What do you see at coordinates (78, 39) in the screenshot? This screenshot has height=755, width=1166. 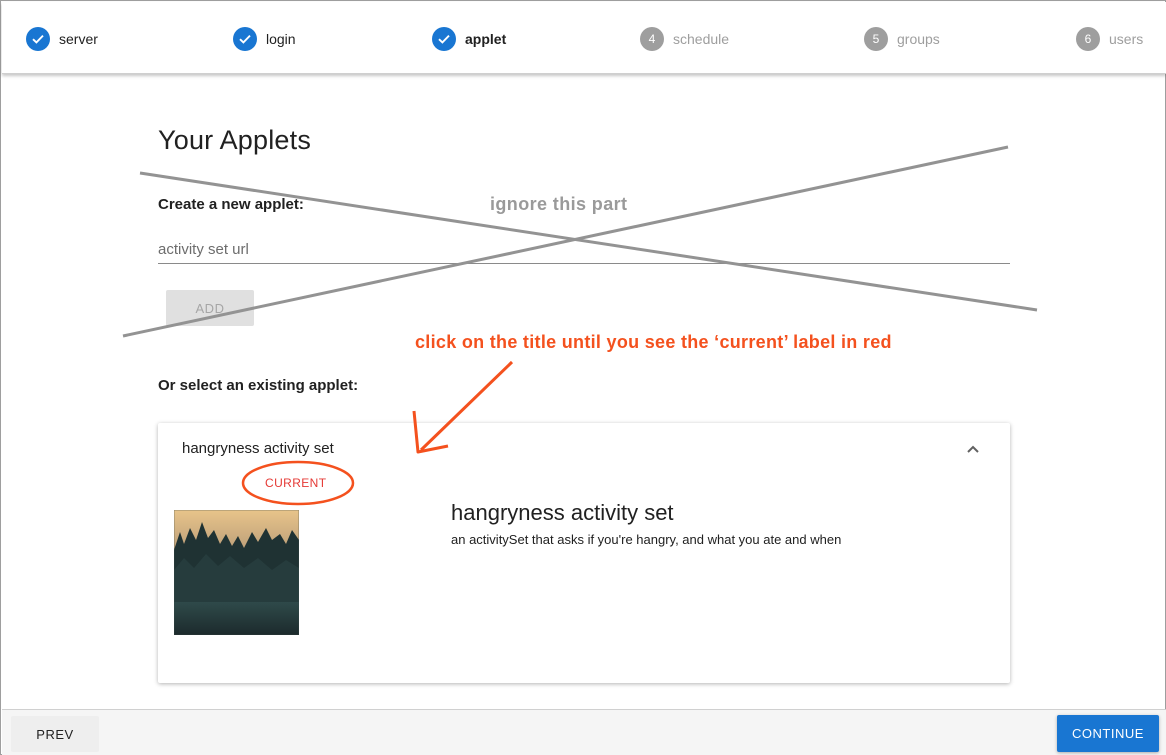 I see `step-label: server` at bounding box center [78, 39].